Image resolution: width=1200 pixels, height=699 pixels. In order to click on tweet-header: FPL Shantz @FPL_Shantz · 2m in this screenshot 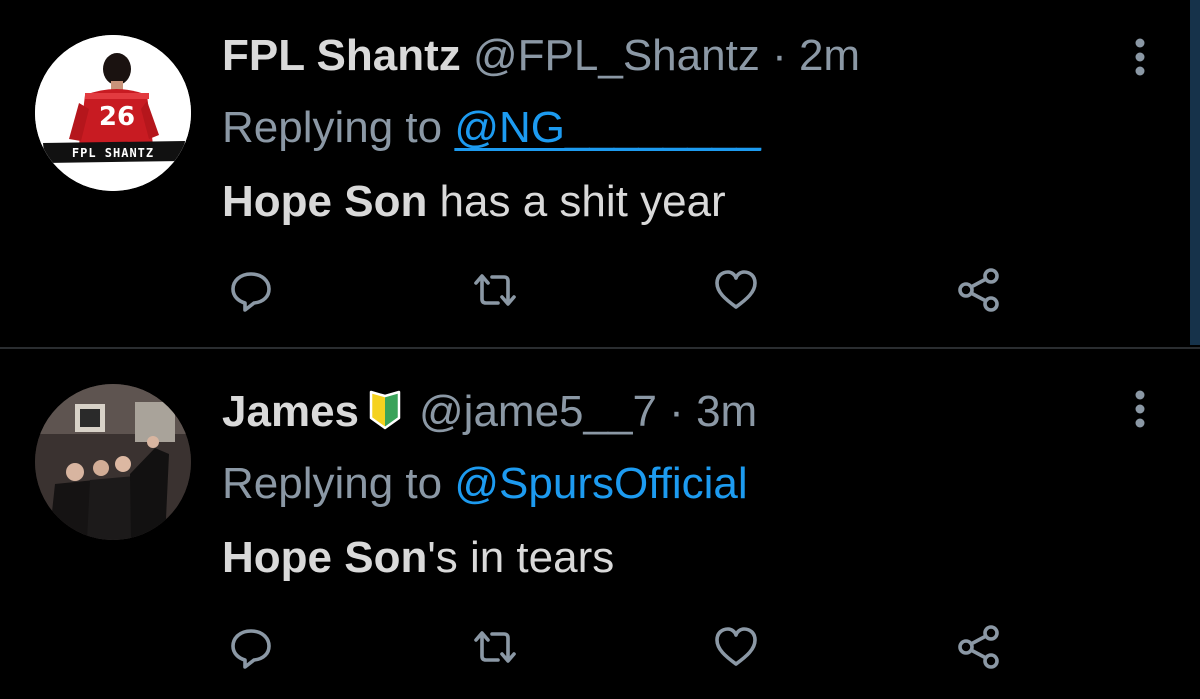, I will do `click(541, 56)`.